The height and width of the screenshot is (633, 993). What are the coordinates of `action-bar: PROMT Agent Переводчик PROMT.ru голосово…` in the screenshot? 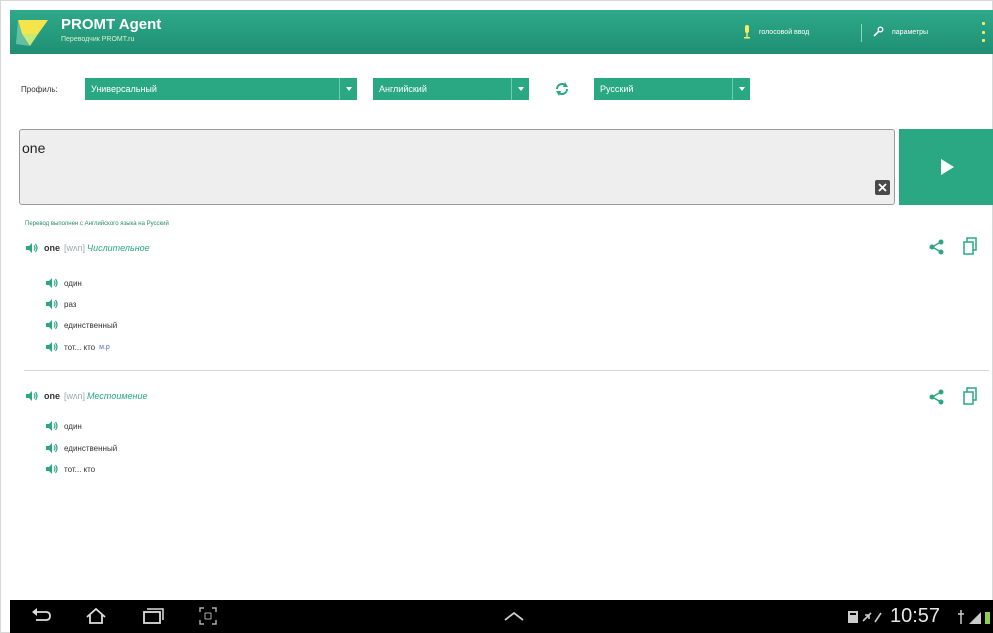 It's located at (501, 32).